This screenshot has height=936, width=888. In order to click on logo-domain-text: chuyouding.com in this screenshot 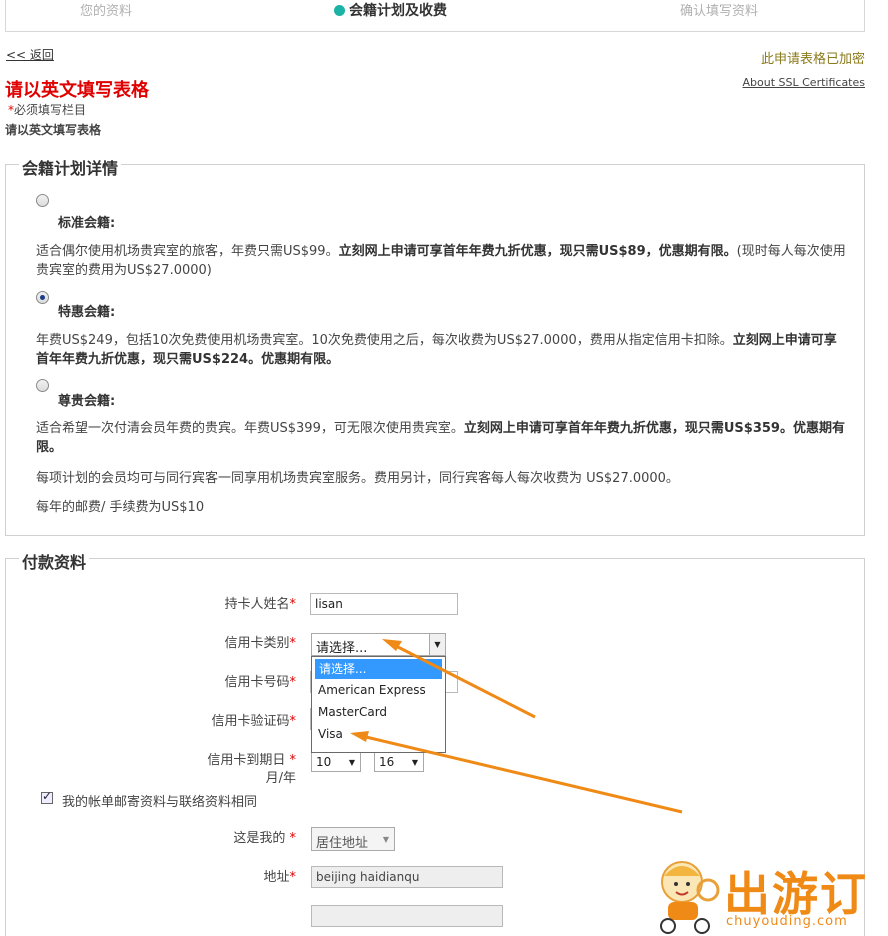, I will do `click(787, 921)`.